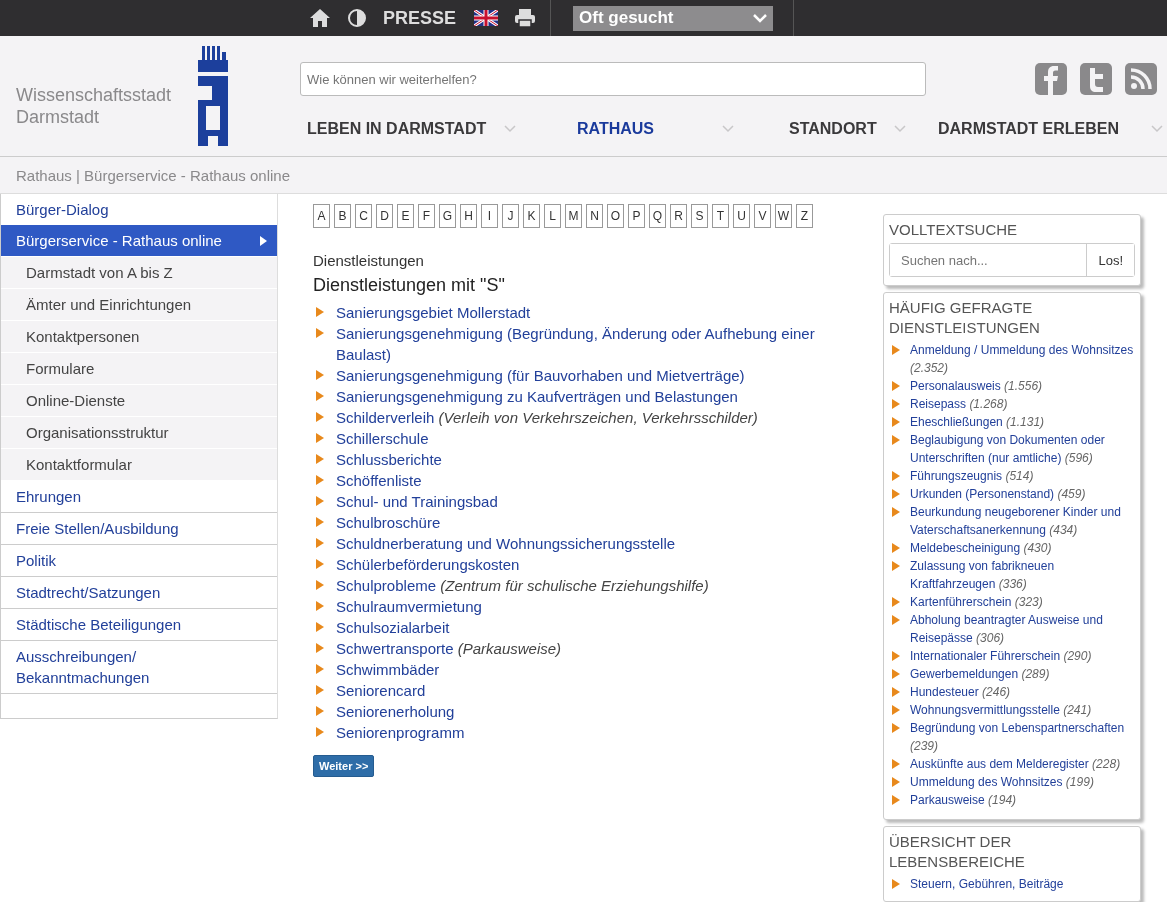  What do you see at coordinates (1051, 79) in the screenshot?
I see `facebook-icon` at bounding box center [1051, 79].